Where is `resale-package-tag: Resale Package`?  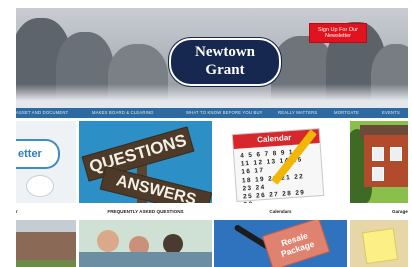
resale-package-tag: Resale Package is located at coordinates (296, 243).